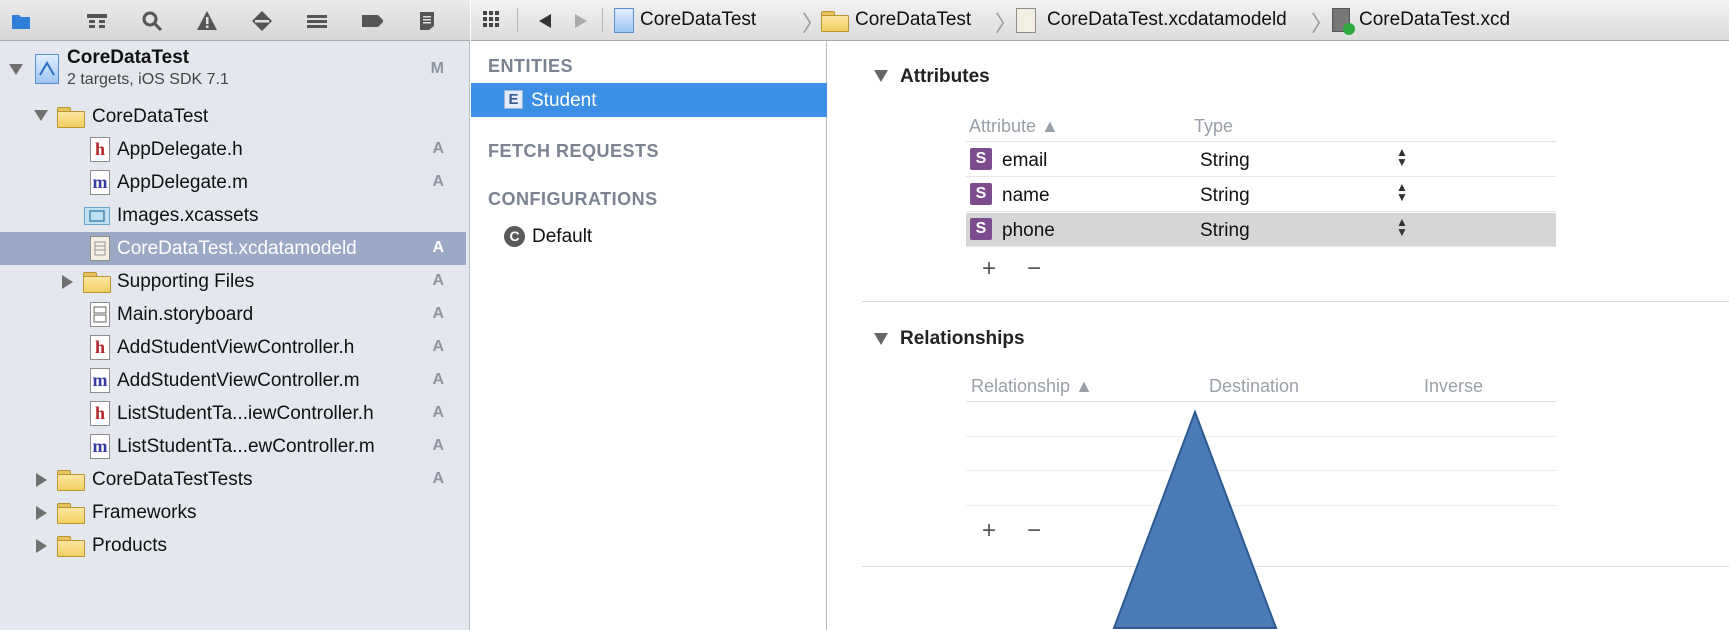  What do you see at coordinates (148, 79) in the screenshot?
I see `project-subtitle: 2 targets, iOS SDK 7.1` at bounding box center [148, 79].